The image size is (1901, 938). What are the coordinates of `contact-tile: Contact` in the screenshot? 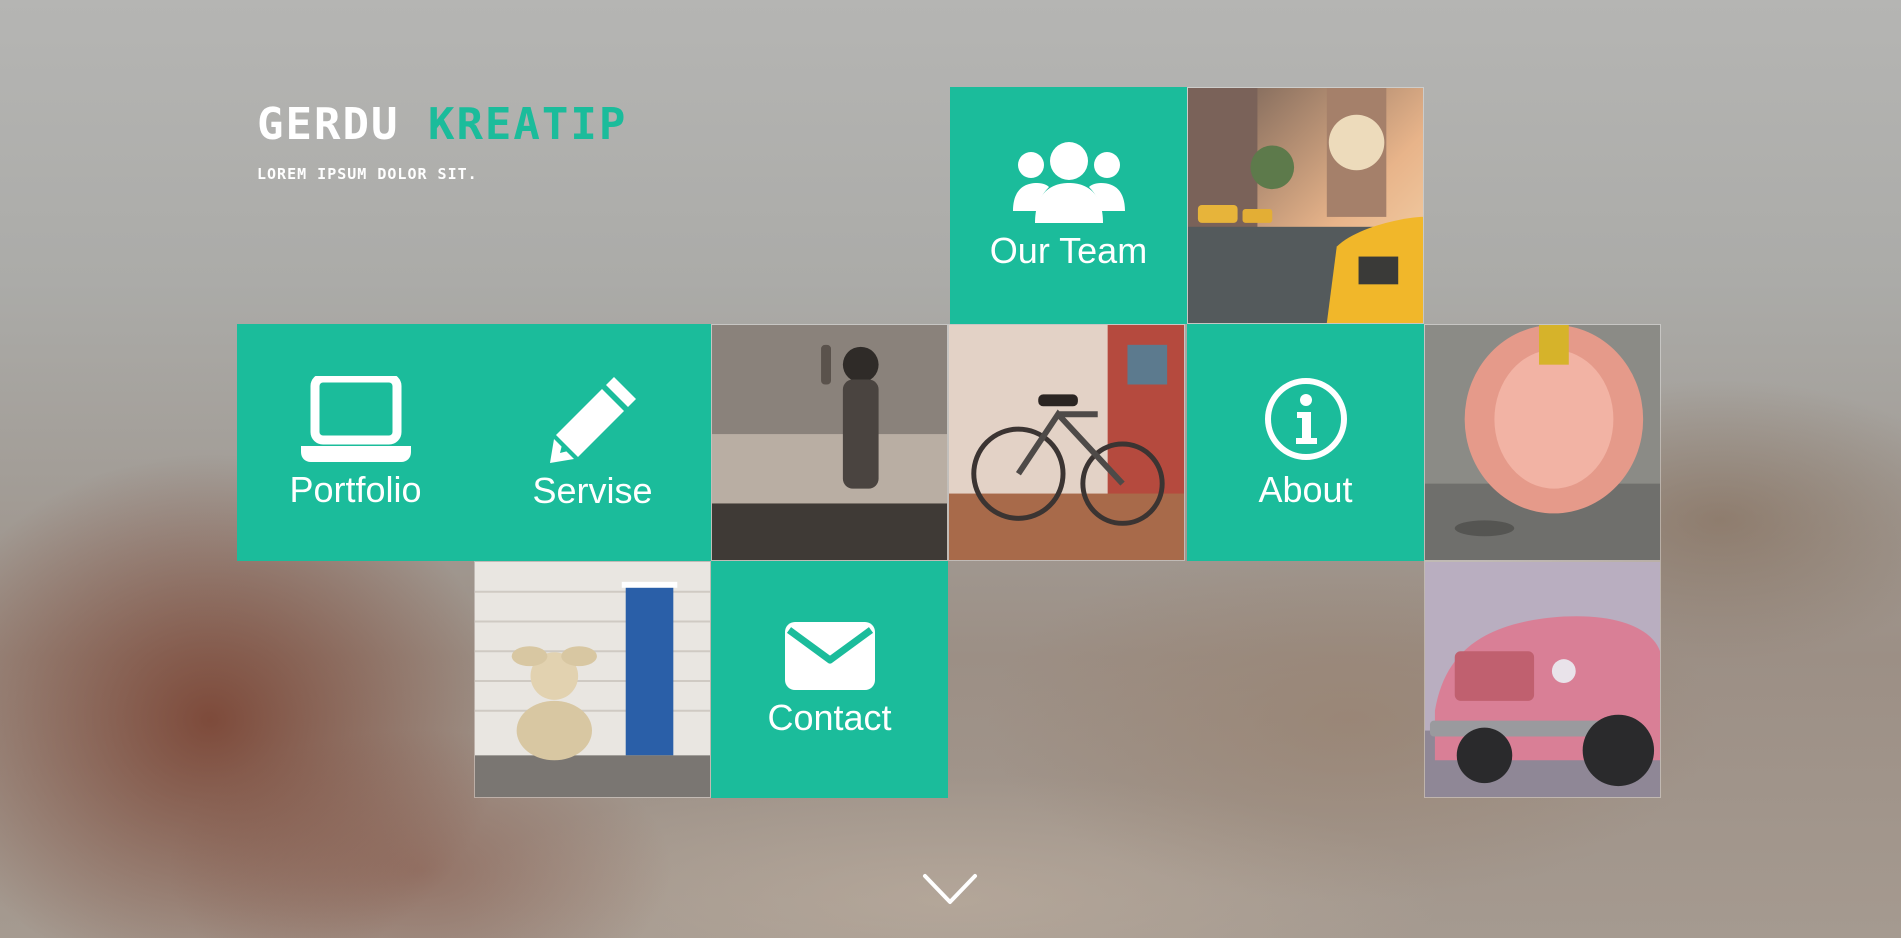 It's located at (829, 679).